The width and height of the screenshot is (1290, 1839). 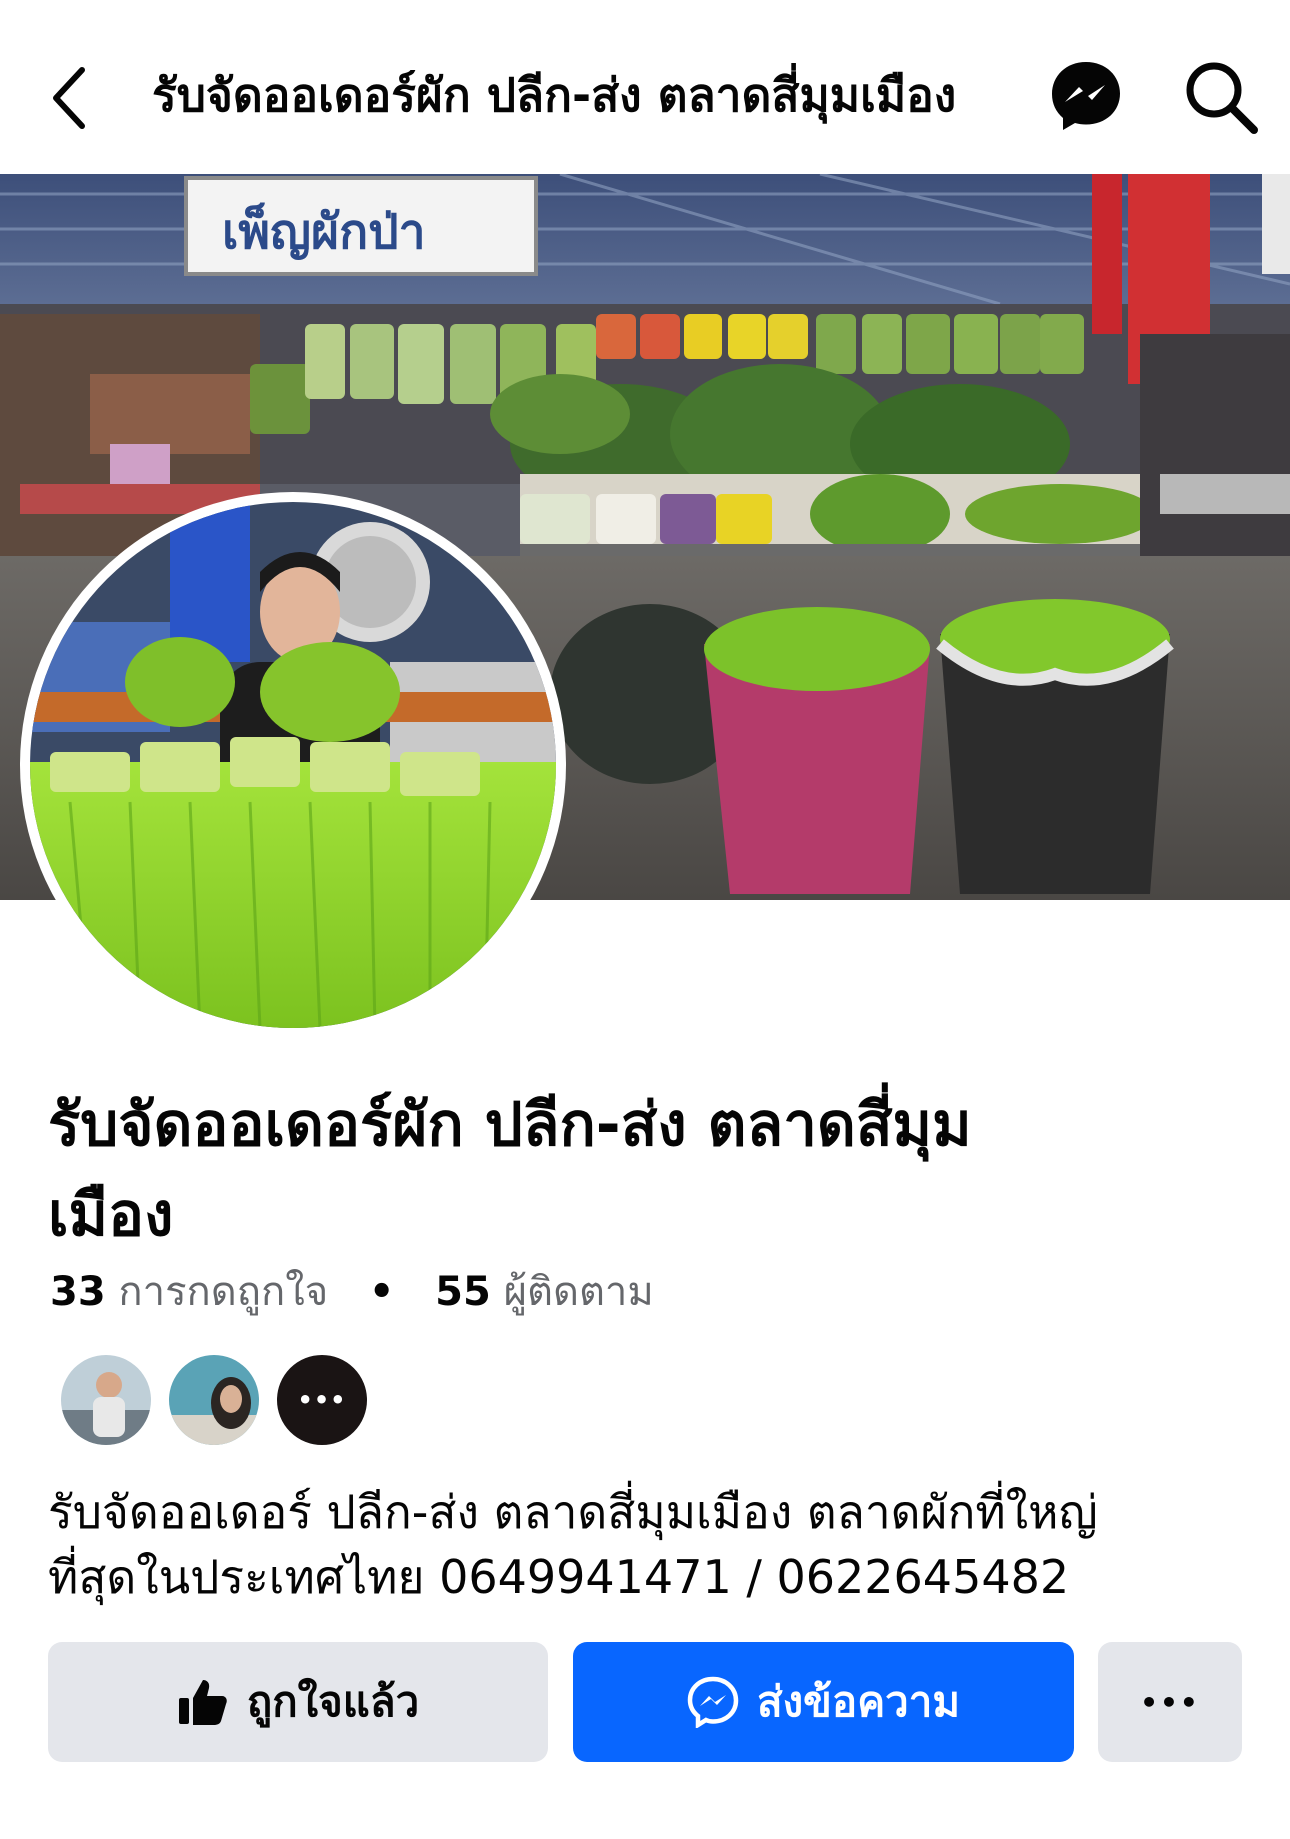 I want to click on search-icon, so click(x=1222, y=98).